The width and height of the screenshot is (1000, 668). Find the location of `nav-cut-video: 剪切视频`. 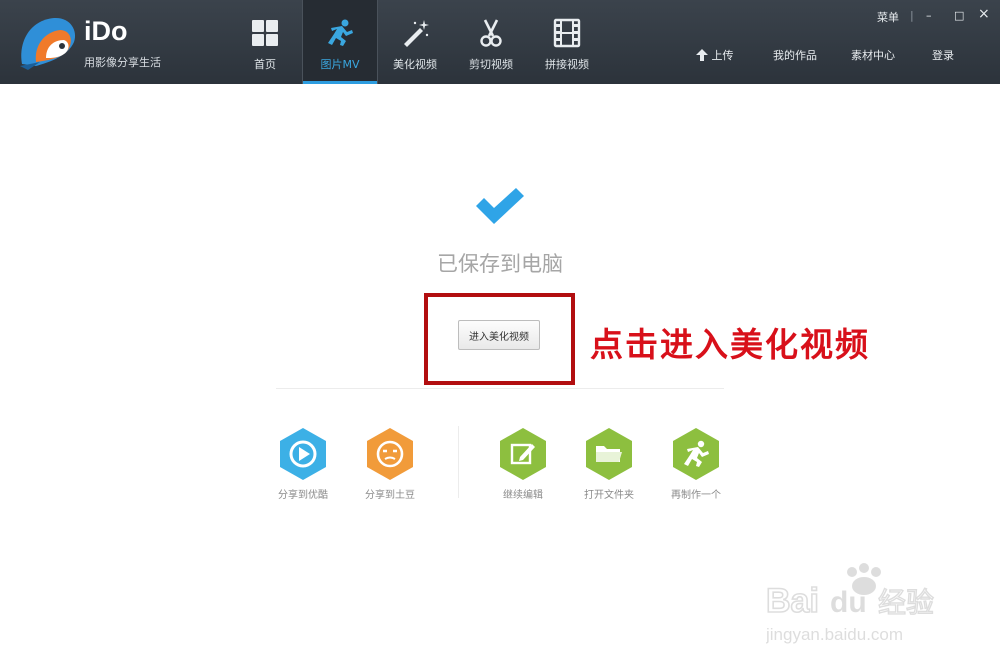

nav-cut-video: 剪切视频 is located at coordinates (491, 42).